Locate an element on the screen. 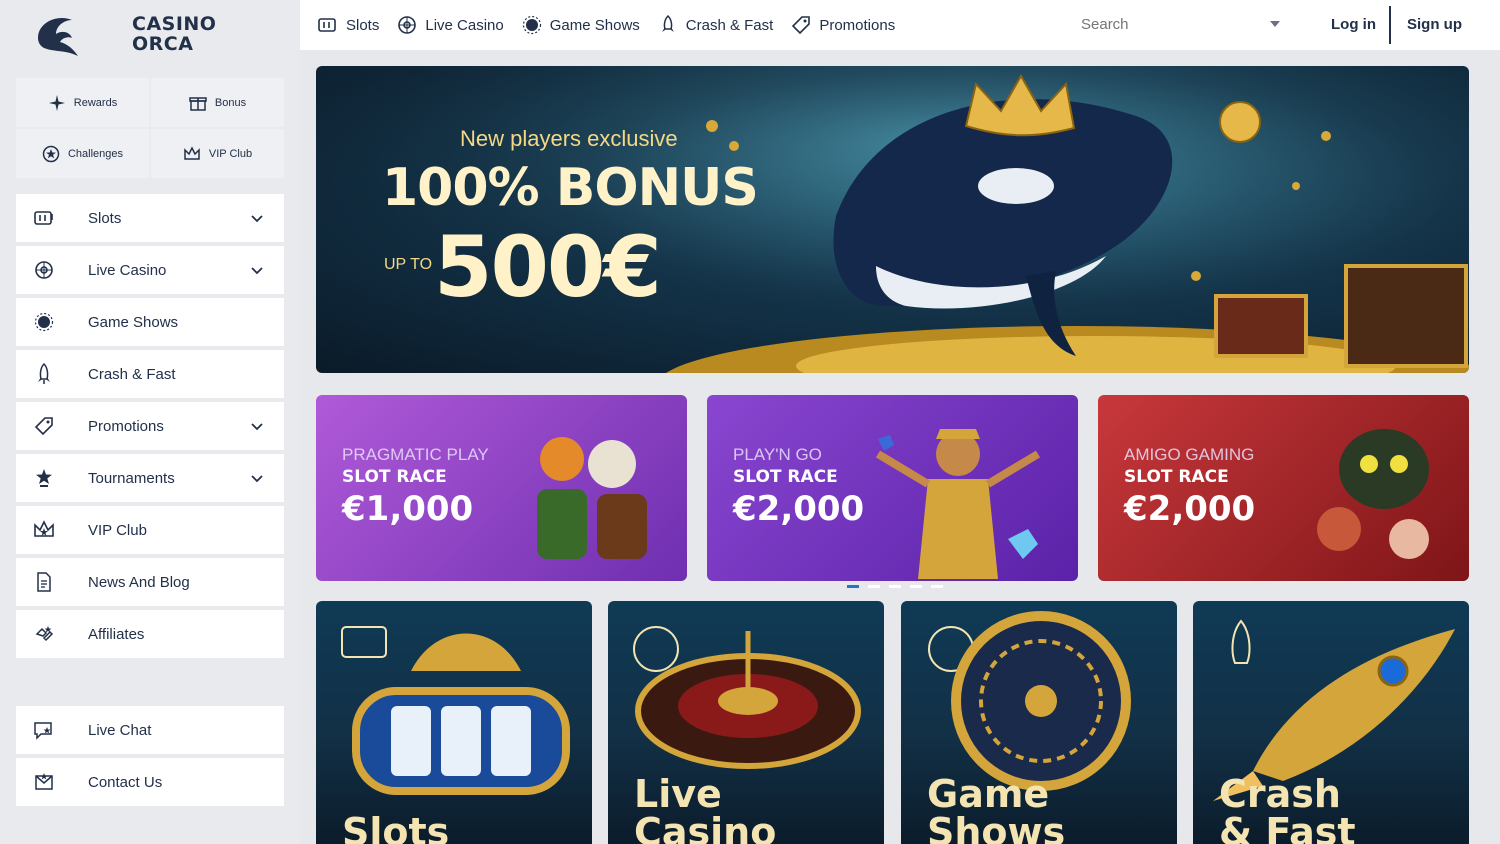  support-menu: Live Chat Contact Us is located at coordinates (150, 758).